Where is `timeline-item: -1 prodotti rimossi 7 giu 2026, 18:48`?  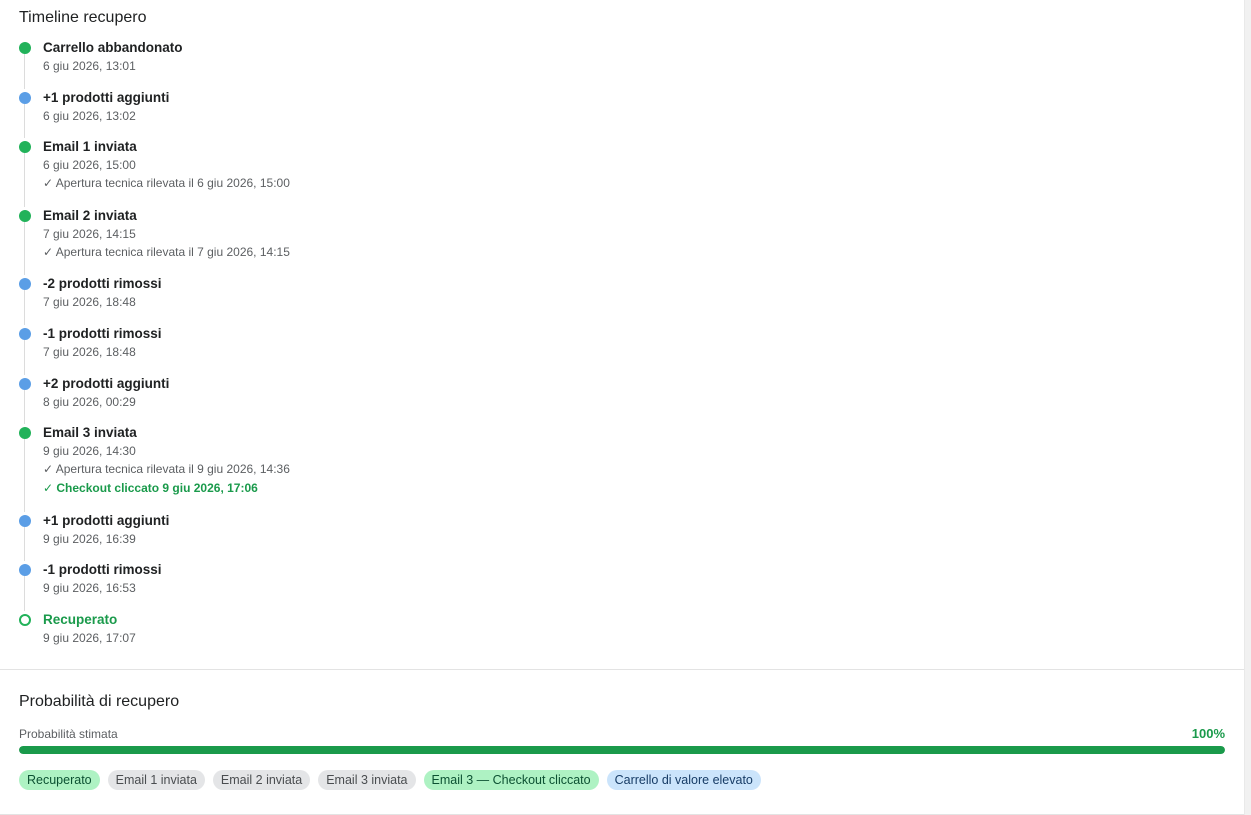
timeline-item: -1 prodotti rimossi 7 giu 2026, 18:48 is located at coordinates (622, 350).